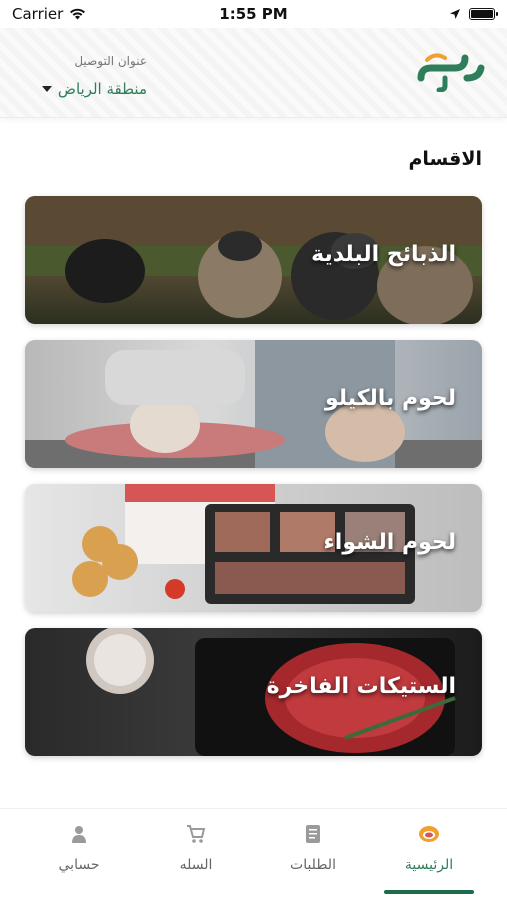 The width and height of the screenshot is (507, 900). I want to click on active-tab-indicator, so click(429, 892).